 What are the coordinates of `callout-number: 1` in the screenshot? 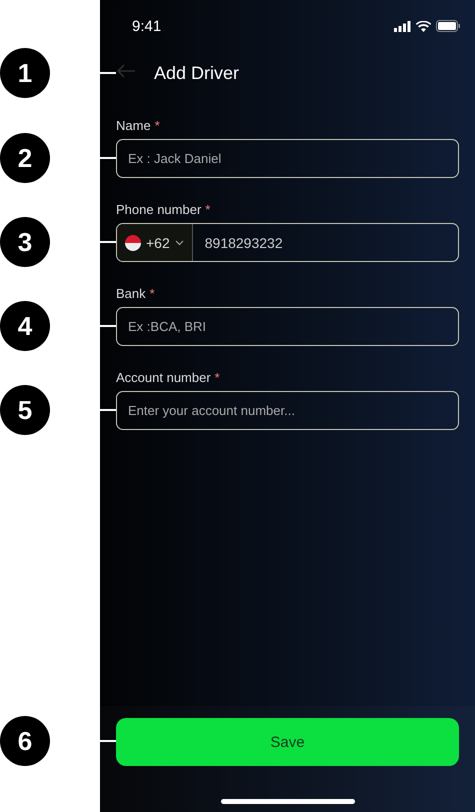 It's located at (25, 73).